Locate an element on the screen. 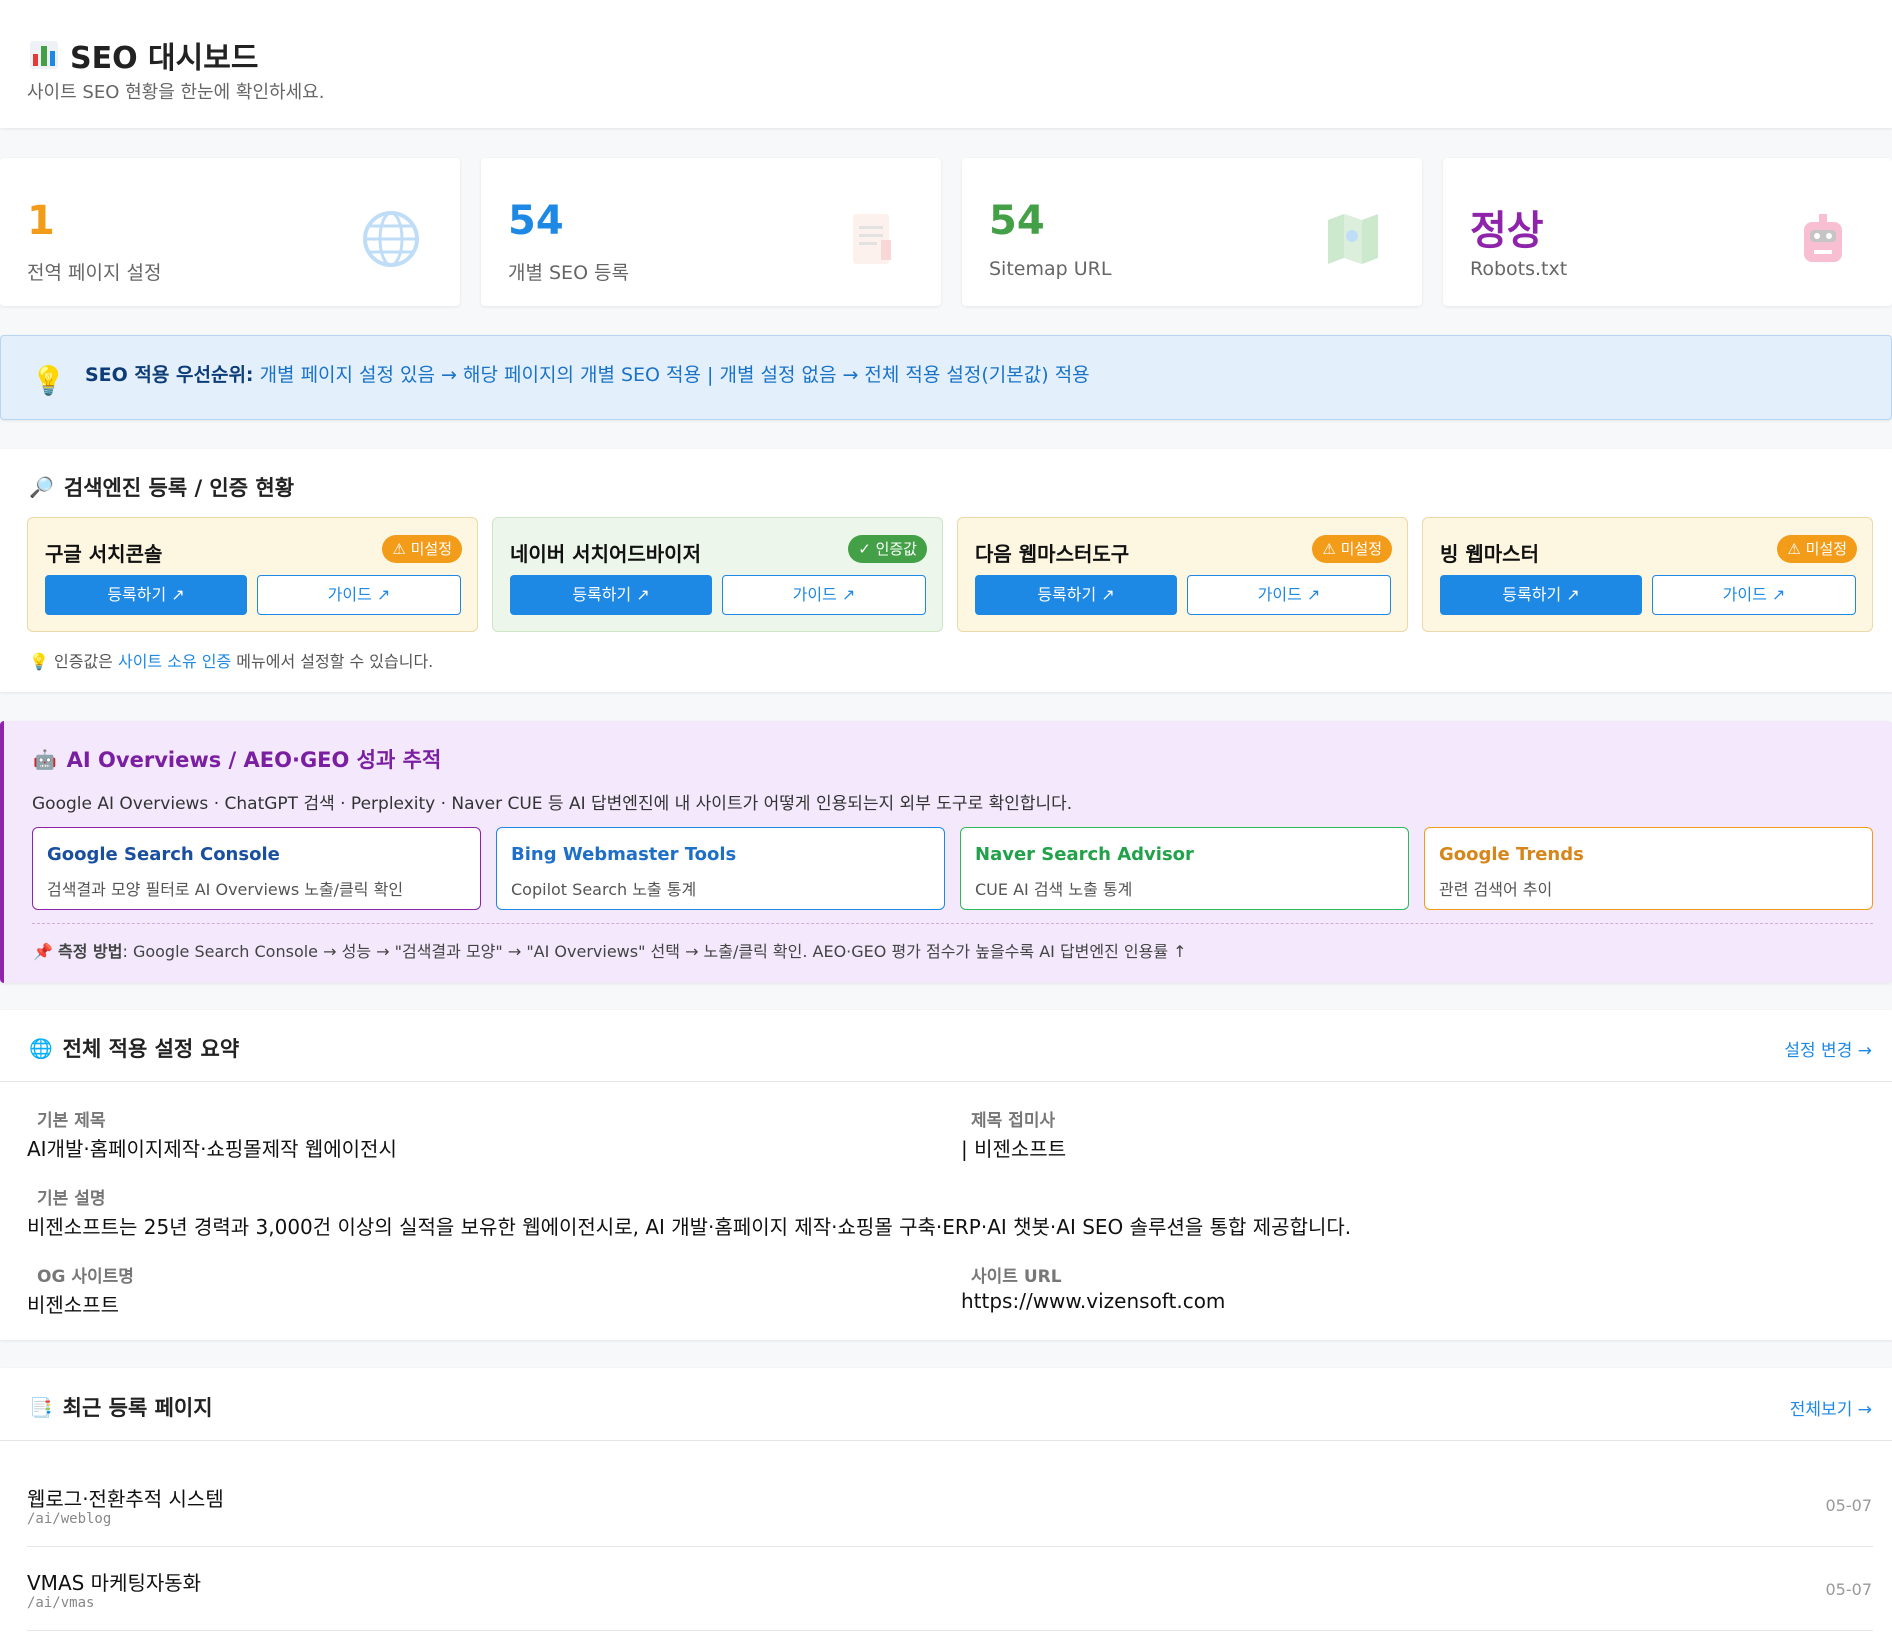 This screenshot has height=1638, width=1892. chart-icon is located at coordinates (44, 55).